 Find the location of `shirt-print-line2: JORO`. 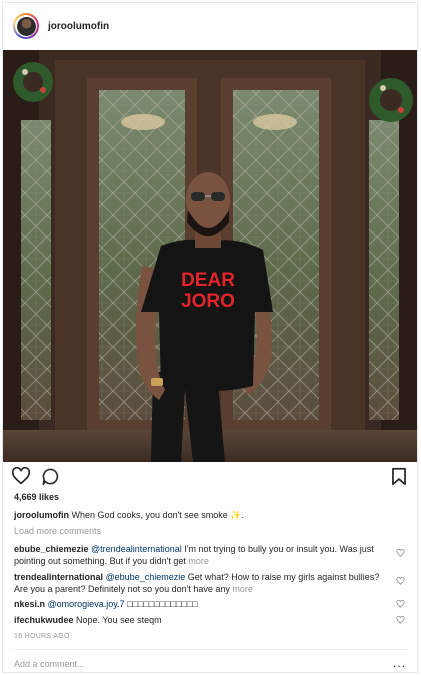

shirt-print-line2: JORO is located at coordinates (208, 301).